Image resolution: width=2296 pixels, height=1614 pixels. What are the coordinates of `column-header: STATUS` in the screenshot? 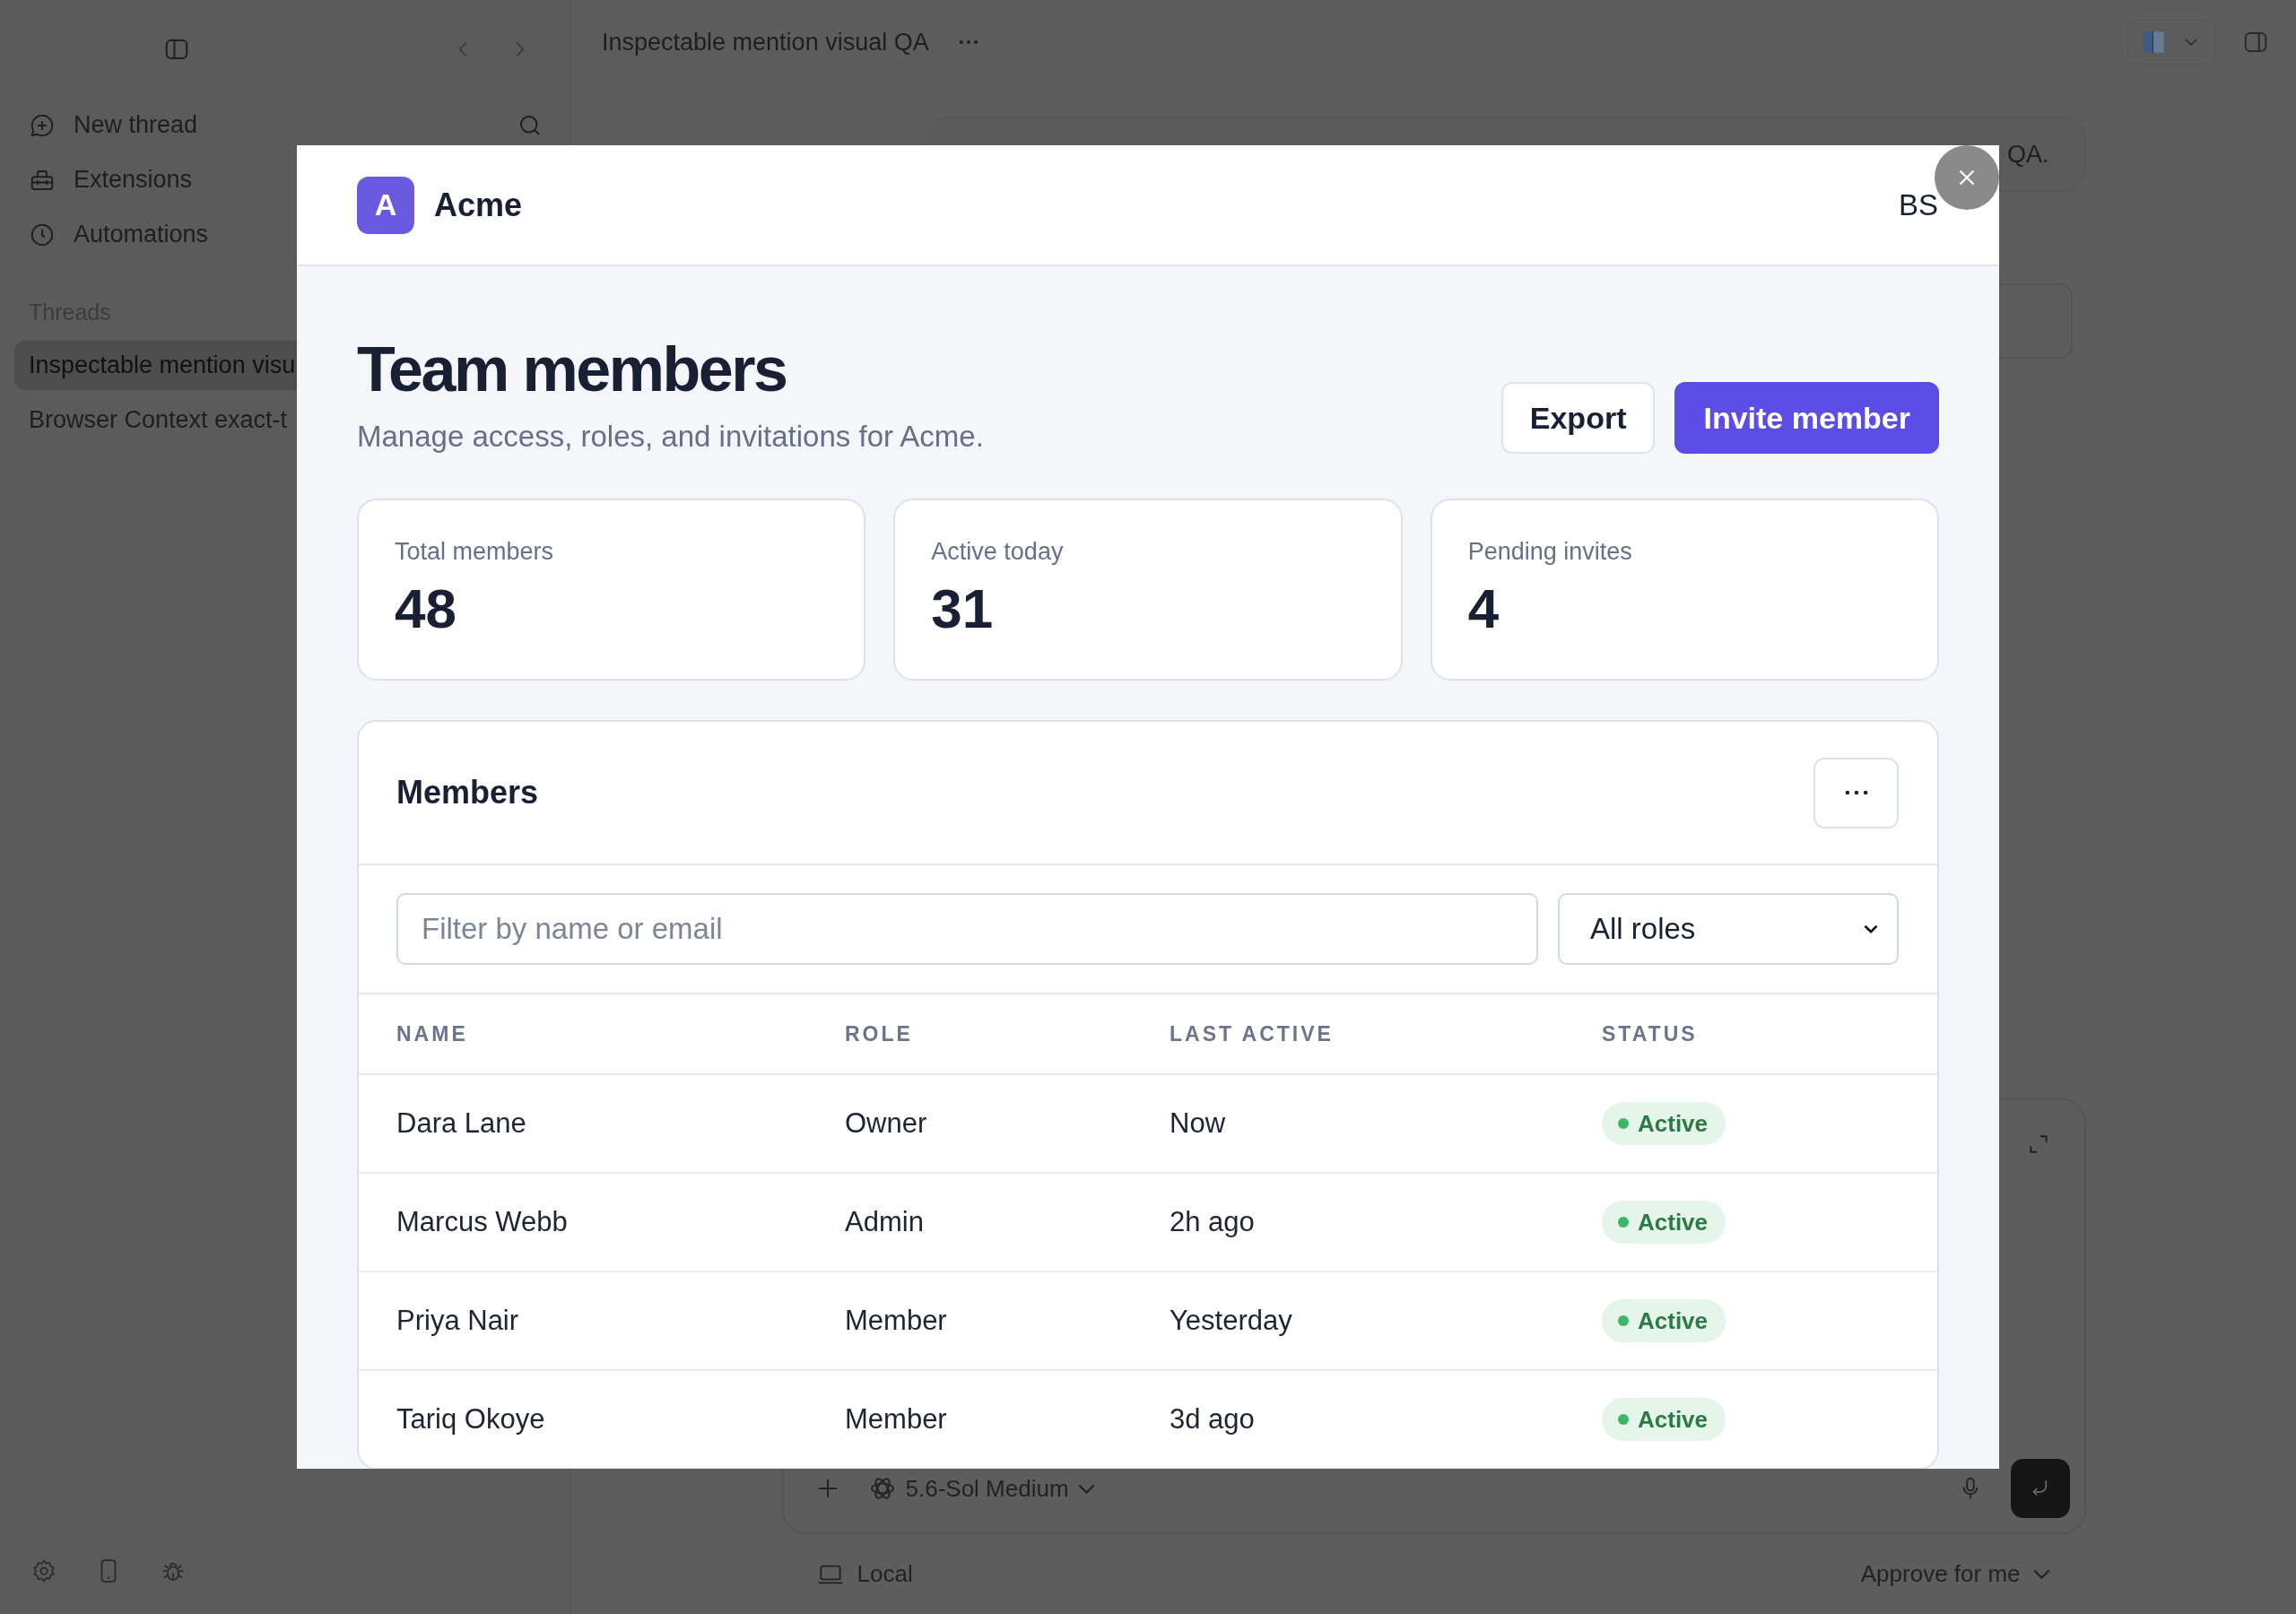 It's located at (1650, 1033).